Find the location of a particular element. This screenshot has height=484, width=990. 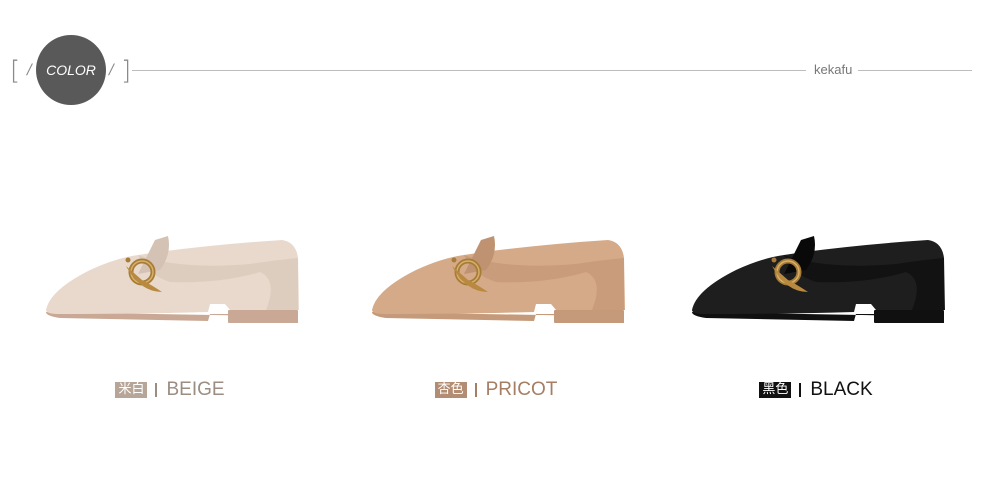

product-black: 黑色 BLACK is located at coordinates (816, 315).